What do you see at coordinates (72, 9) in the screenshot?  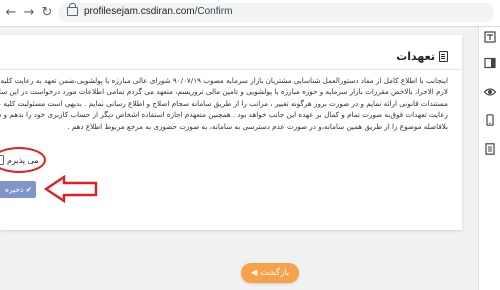 I see `lock-icon` at bounding box center [72, 9].